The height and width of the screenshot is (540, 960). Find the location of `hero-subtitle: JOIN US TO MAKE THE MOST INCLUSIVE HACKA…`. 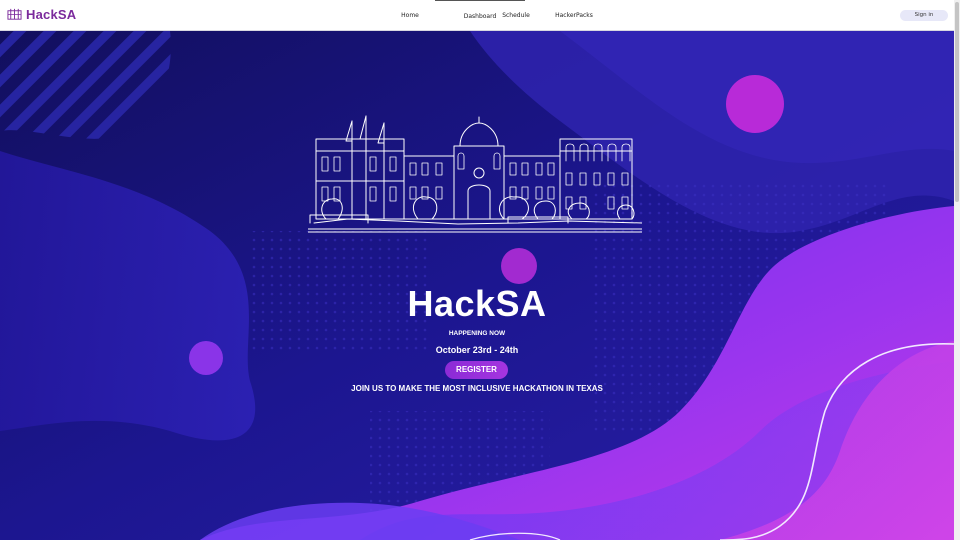

hero-subtitle: JOIN US TO MAKE THE MOST INCLUSIVE HACKA… is located at coordinates (477, 388).